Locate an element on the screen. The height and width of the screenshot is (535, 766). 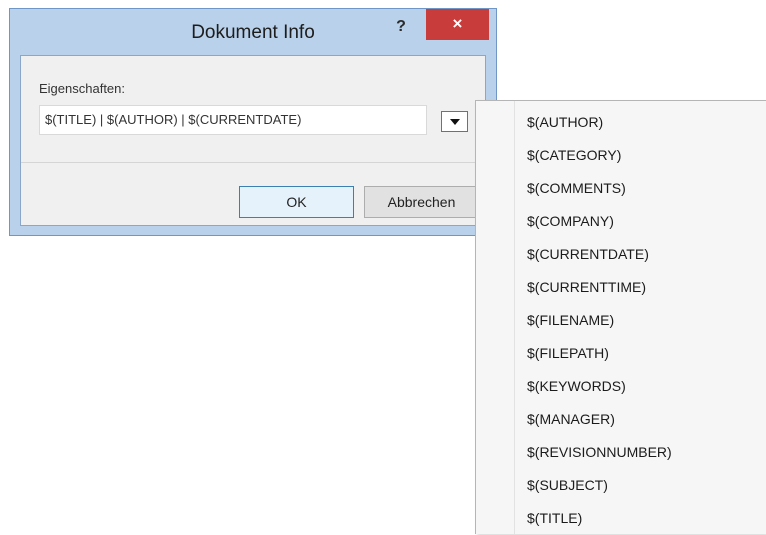
cancel-button: Abbrechen is located at coordinates (421, 202).